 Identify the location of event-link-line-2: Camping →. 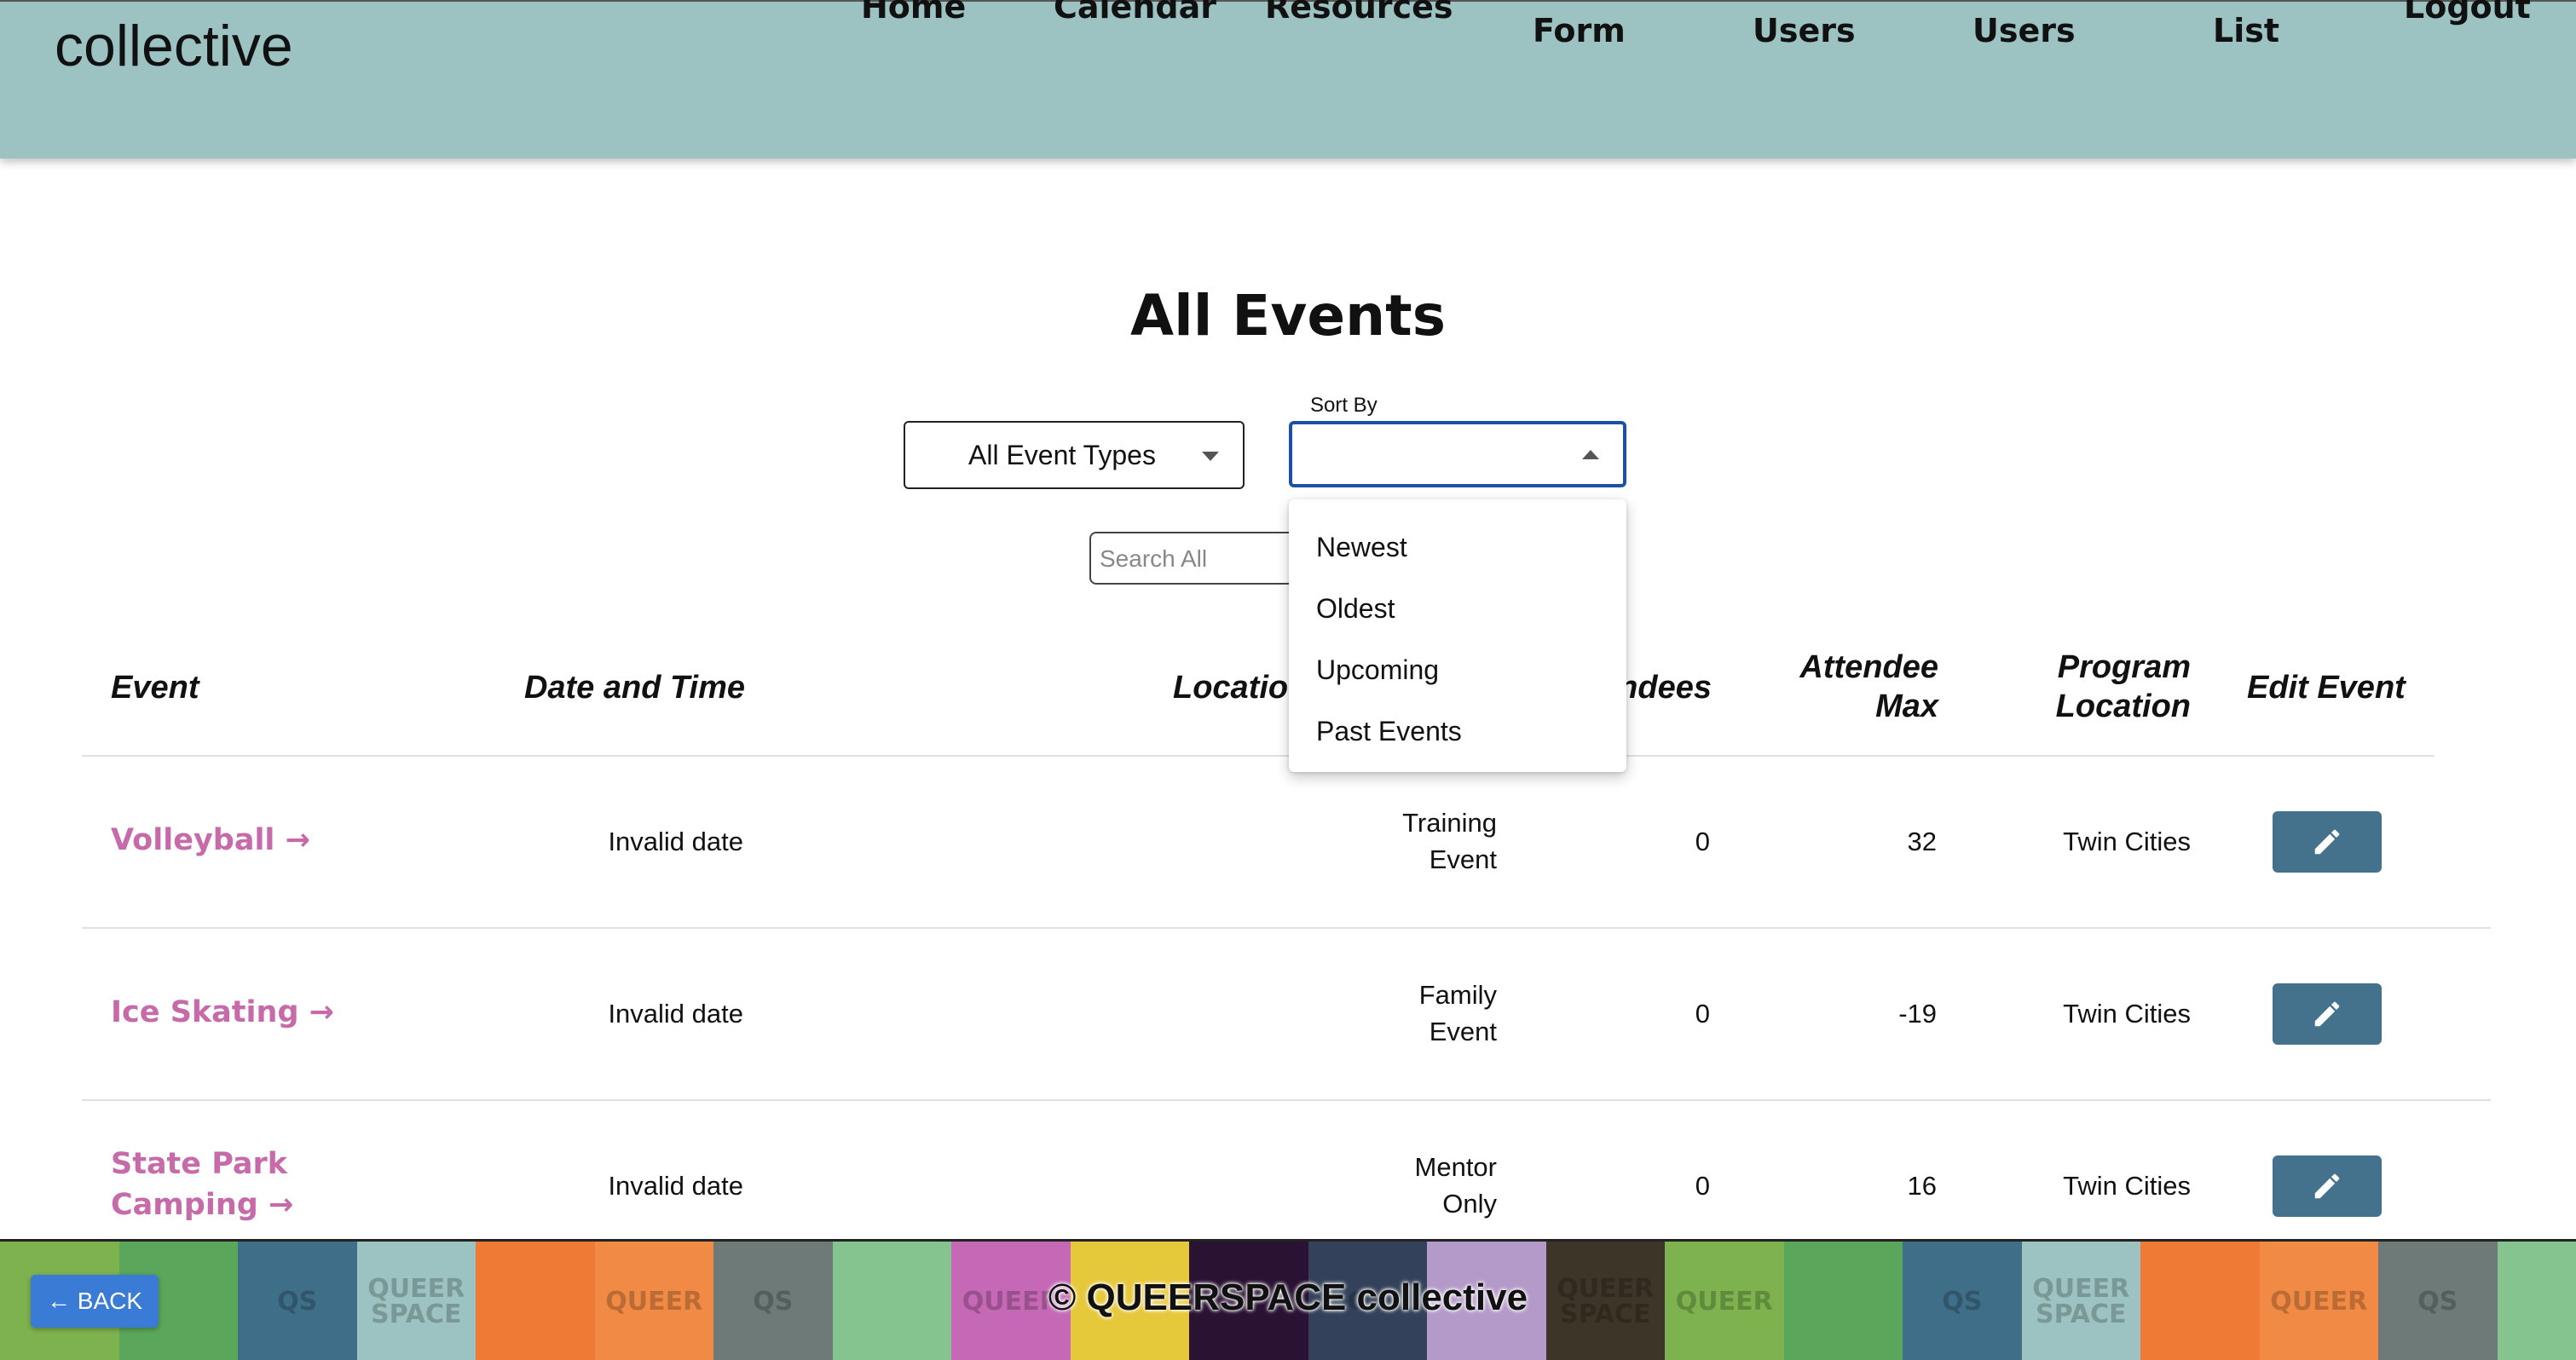
(202, 1205).